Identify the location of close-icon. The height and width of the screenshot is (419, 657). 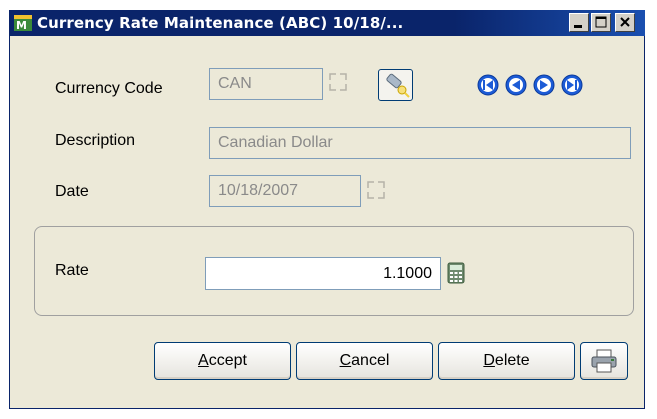
(625, 22).